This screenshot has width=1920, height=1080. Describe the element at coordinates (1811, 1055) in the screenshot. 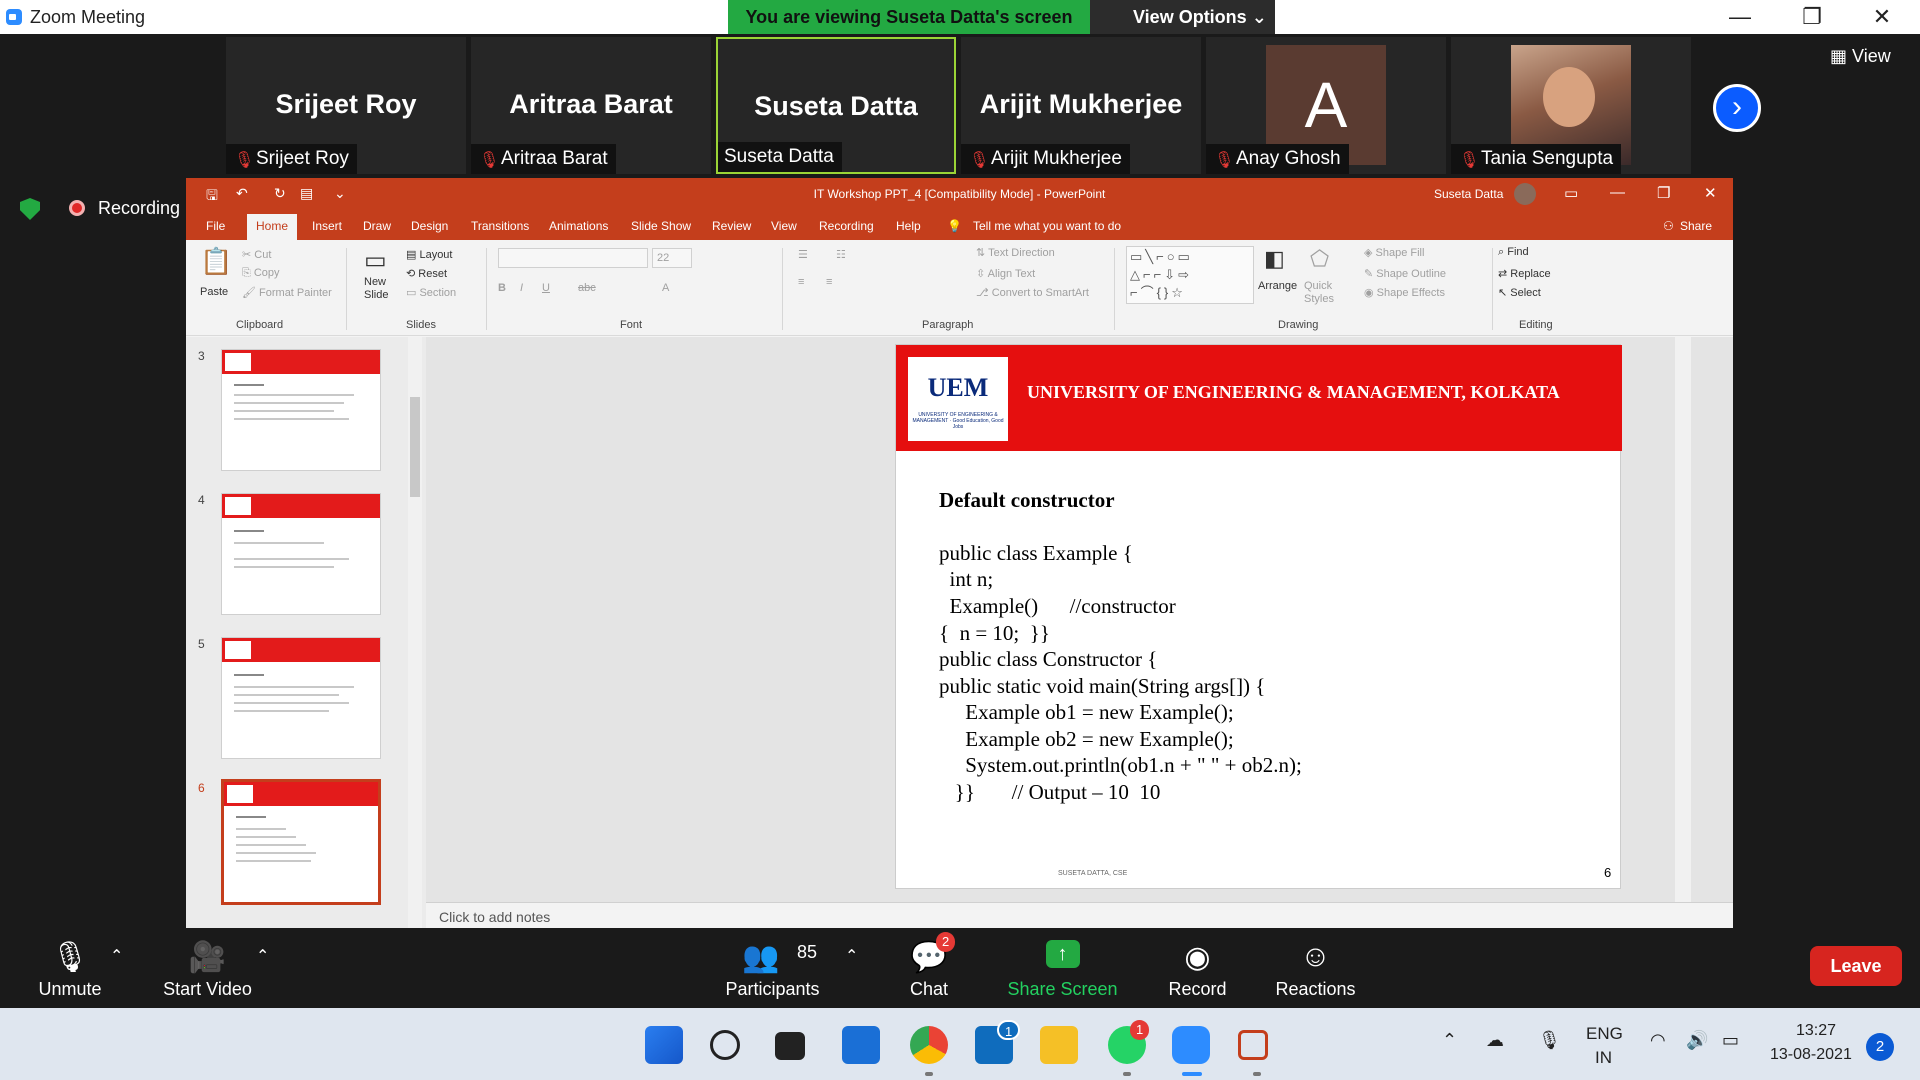

I see `clock-date: 13-08-2021` at that location.